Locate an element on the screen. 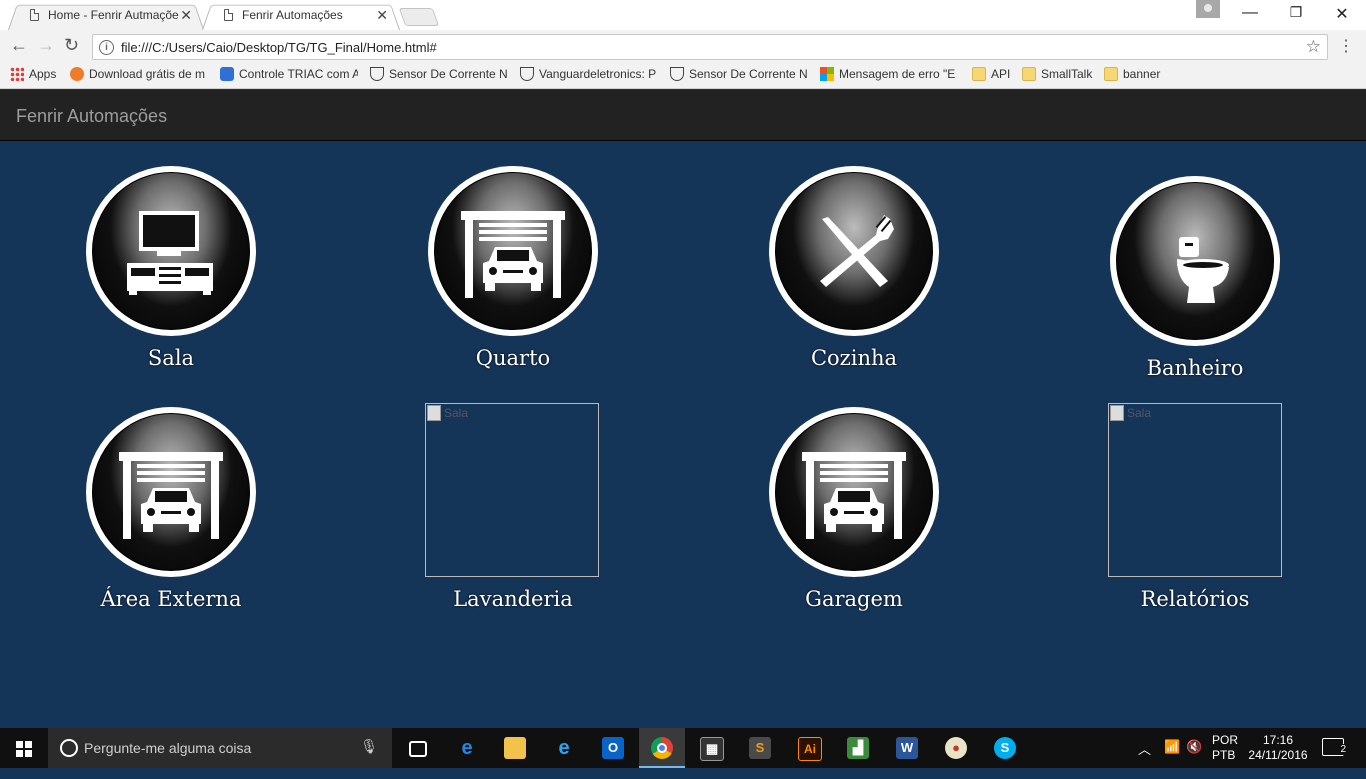 This screenshot has height=779, width=1366. clock-date: 24/11/2016 is located at coordinates (1278, 755).